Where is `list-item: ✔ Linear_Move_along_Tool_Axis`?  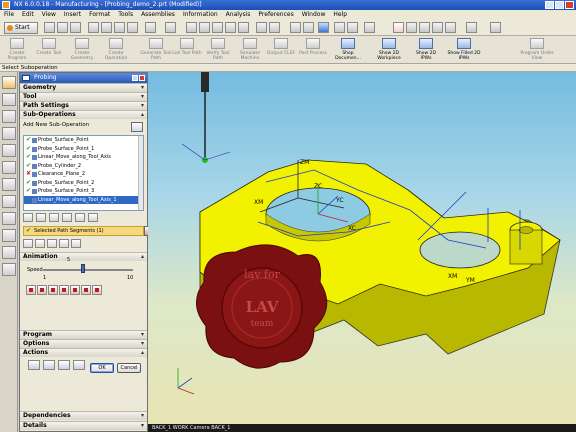 list-item: ✔ Linear_Move_along_Tool_Axis is located at coordinates (83, 157).